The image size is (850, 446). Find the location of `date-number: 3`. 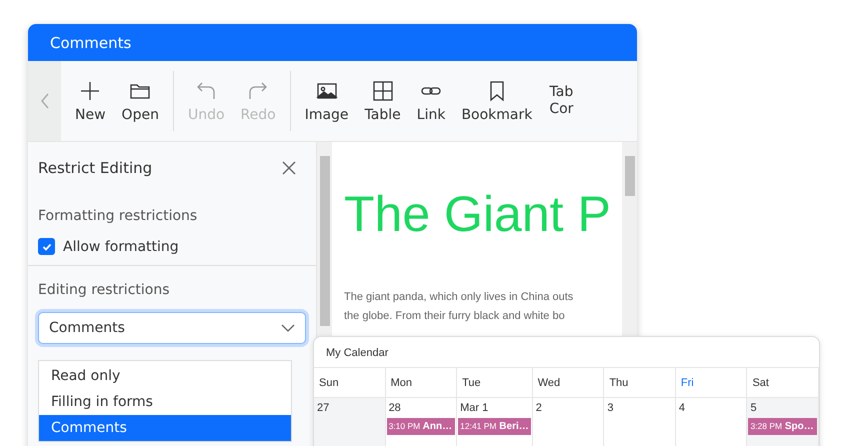

date-number: 3 is located at coordinates (610, 408).